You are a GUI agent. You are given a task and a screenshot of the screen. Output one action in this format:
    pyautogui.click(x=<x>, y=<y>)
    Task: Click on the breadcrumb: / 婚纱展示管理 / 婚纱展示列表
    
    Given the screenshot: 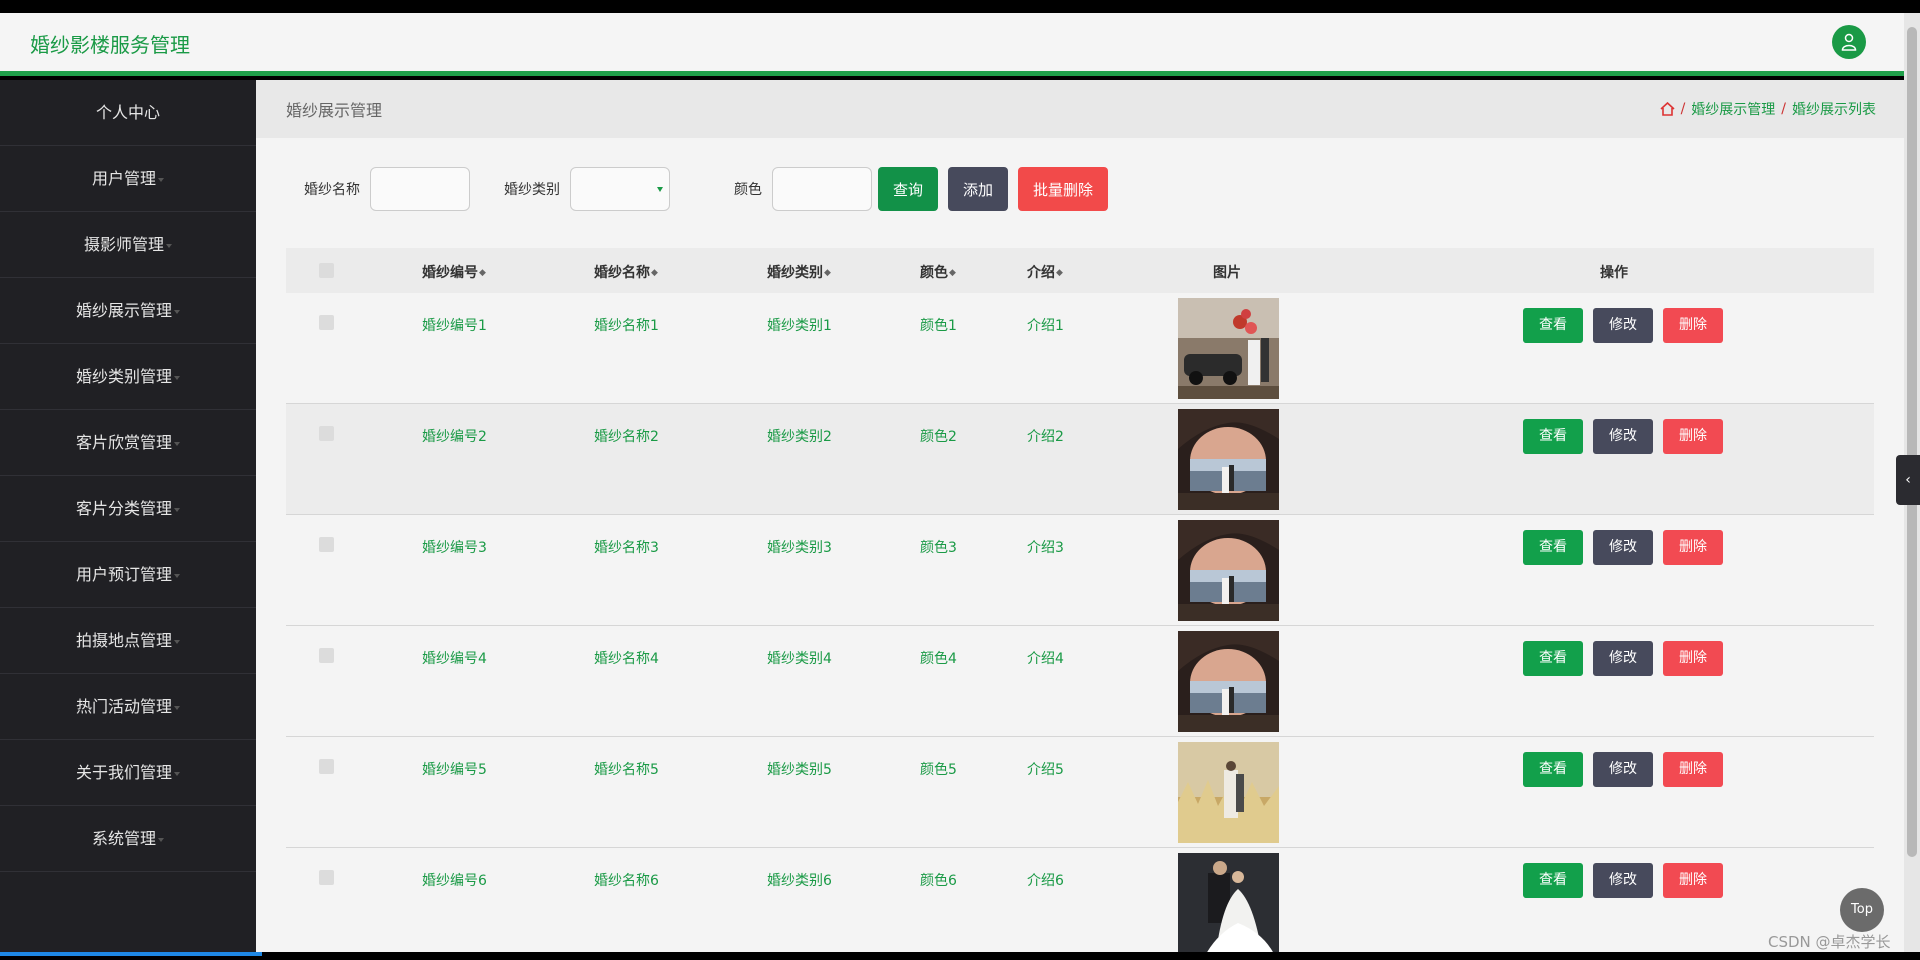 What is the action you would take?
    pyautogui.click(x=1768, y=109)
    